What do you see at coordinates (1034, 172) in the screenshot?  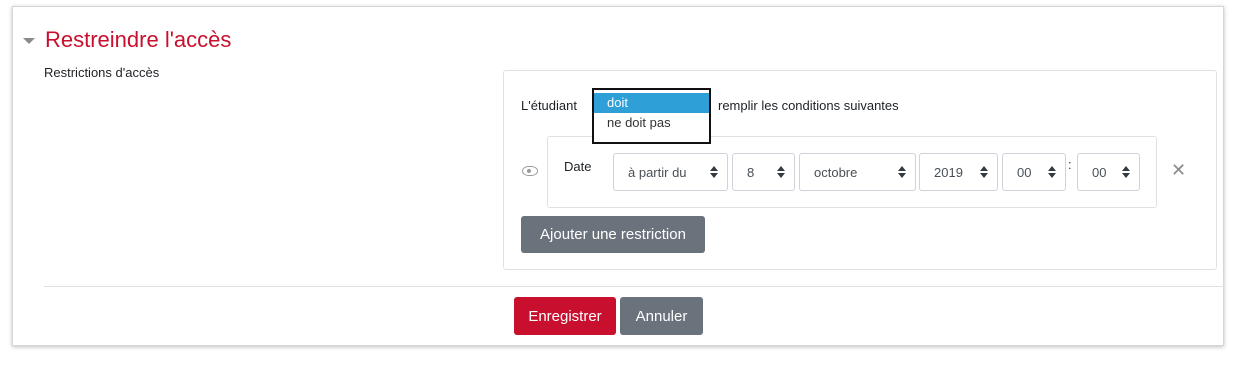 I see `hour-select: 00` at bounding box center [1034, 172].